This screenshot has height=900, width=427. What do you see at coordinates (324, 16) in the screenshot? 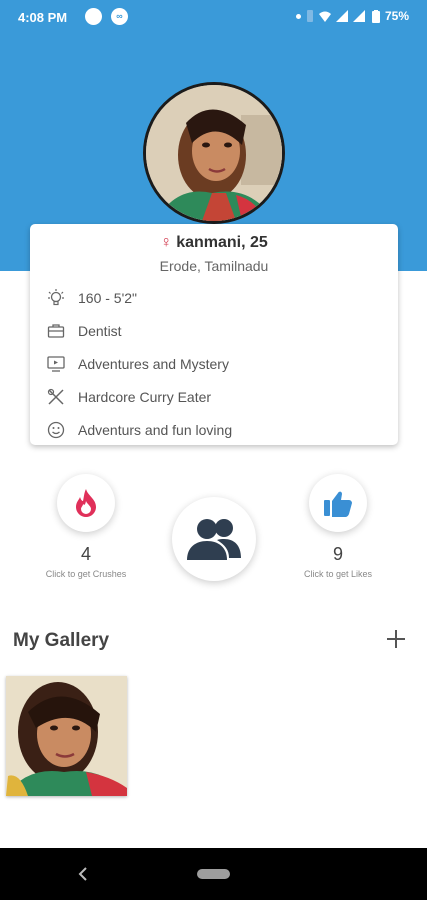
I see `wifi-icon` at bounding box center [324, 16].